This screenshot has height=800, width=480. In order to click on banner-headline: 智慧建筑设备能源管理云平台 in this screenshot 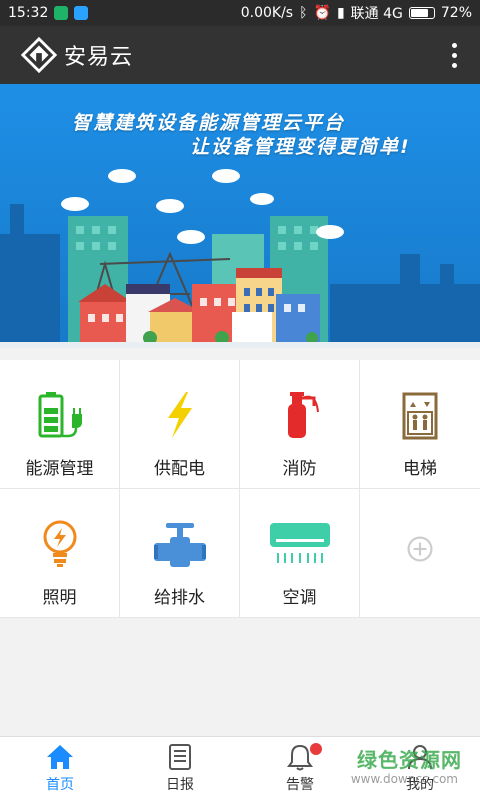, I will do `click(209, 123)`.